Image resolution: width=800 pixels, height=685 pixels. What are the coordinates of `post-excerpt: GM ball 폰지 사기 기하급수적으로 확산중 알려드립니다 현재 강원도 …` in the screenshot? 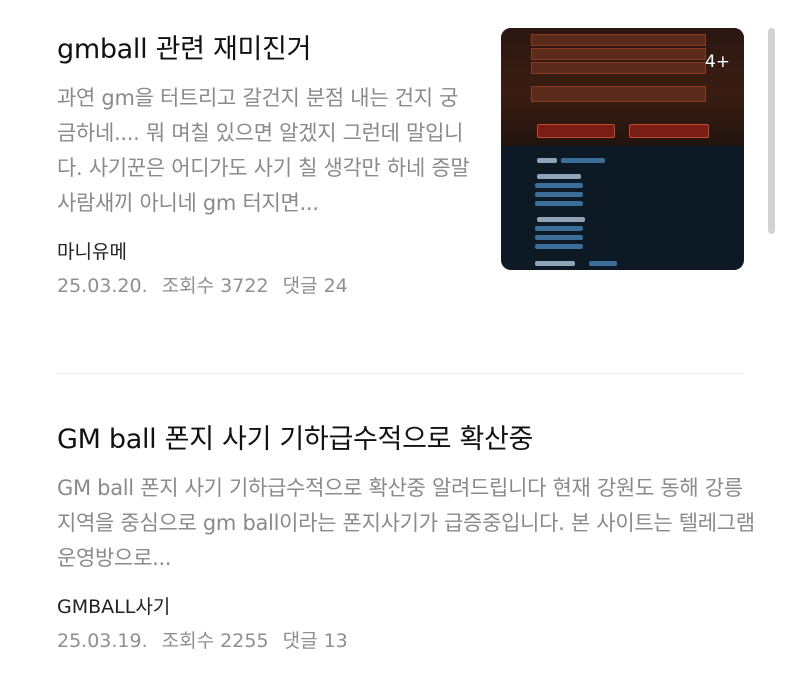 It's located at (406, 523).